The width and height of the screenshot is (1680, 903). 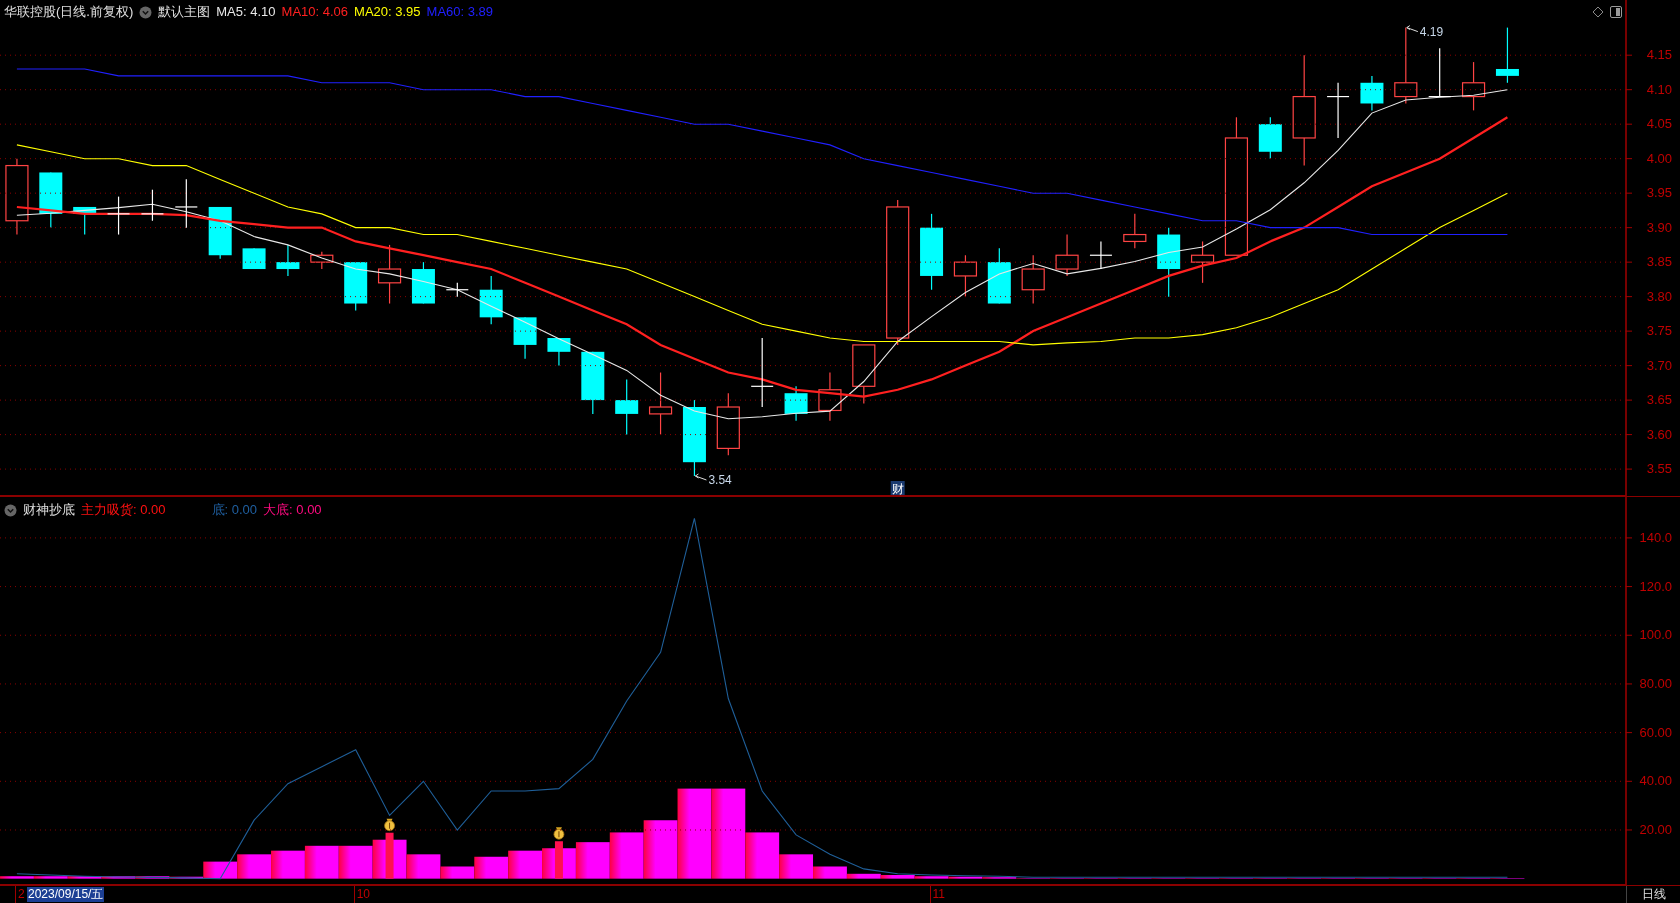 I want to click on axis-label: 3.90, so click(x=1659, y=227).